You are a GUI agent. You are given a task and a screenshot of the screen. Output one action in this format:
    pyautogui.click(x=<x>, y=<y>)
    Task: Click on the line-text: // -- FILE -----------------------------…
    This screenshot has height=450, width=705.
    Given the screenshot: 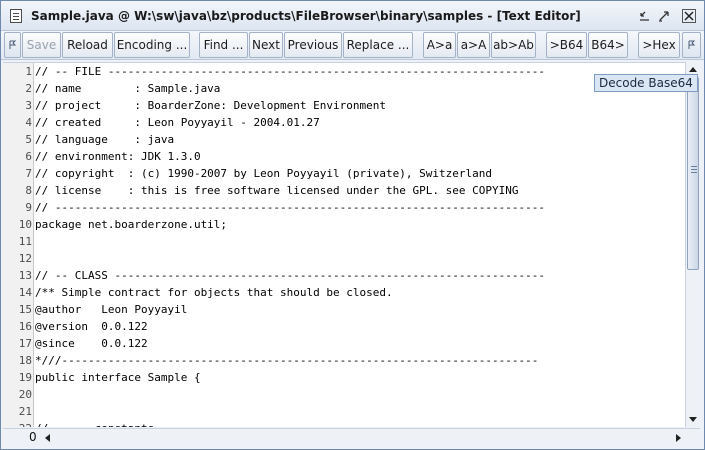 What is the action you would take?
    pyautogui.click(x=290, y=71)
    